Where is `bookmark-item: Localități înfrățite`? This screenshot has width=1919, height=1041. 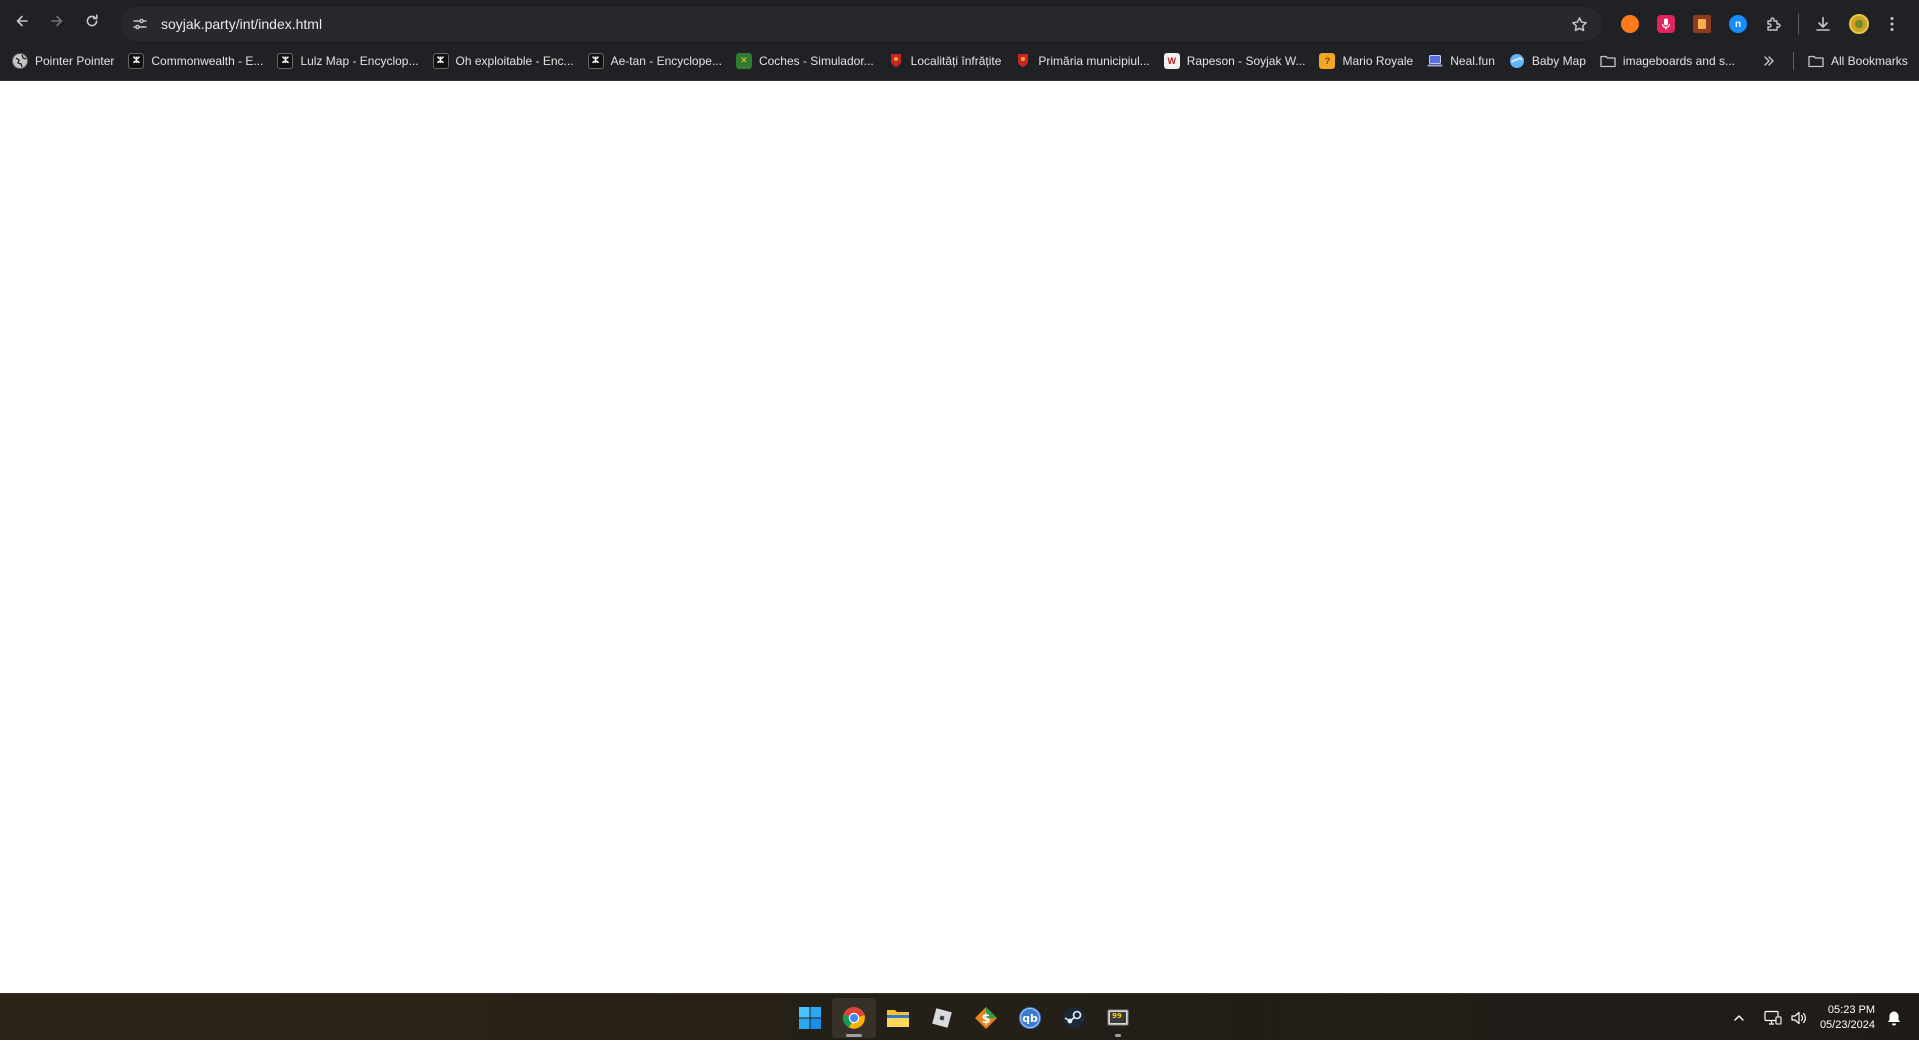 bookmark-item: Localități înfrățite is located at coordinates (945, 61).